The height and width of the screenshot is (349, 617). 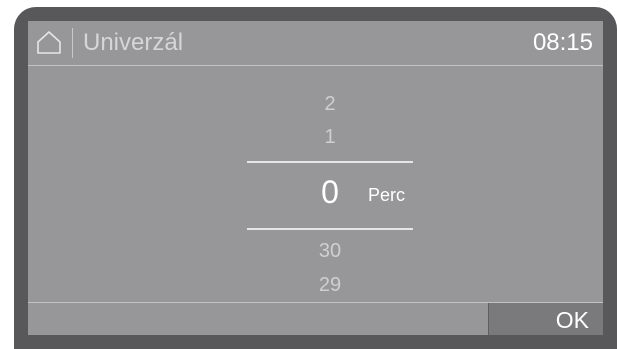 I want to click on program-title: Univerzál, so click(x=133, y=42).